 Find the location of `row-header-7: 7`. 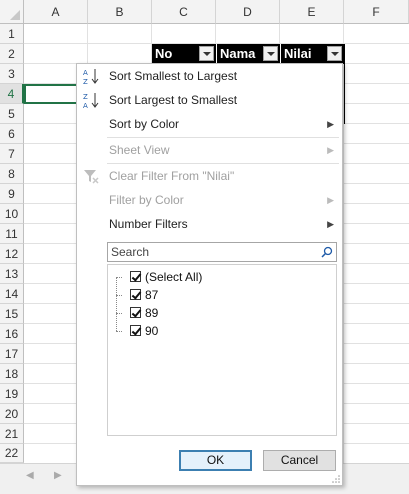

row-header-7: 7 is located at coordinates (12, 154).